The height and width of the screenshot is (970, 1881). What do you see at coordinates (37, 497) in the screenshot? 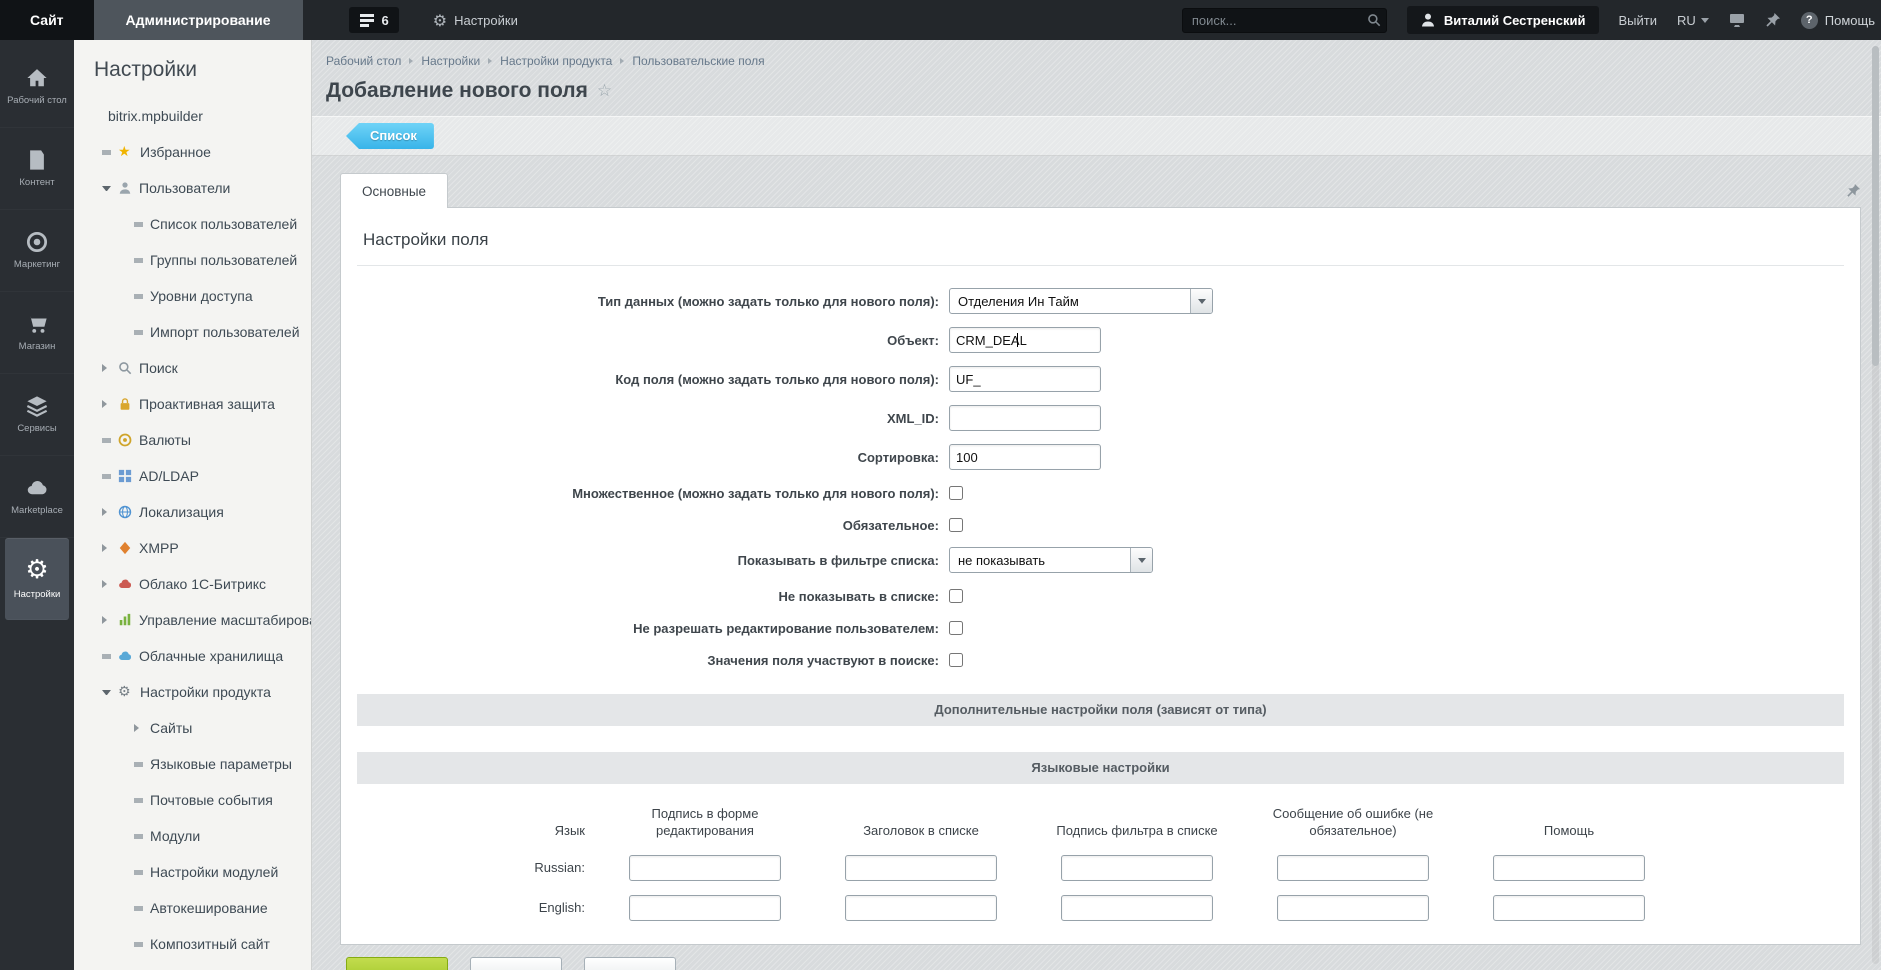
I see `rail-item-marketplace: Marketplace` at bounding box center [37, 497].